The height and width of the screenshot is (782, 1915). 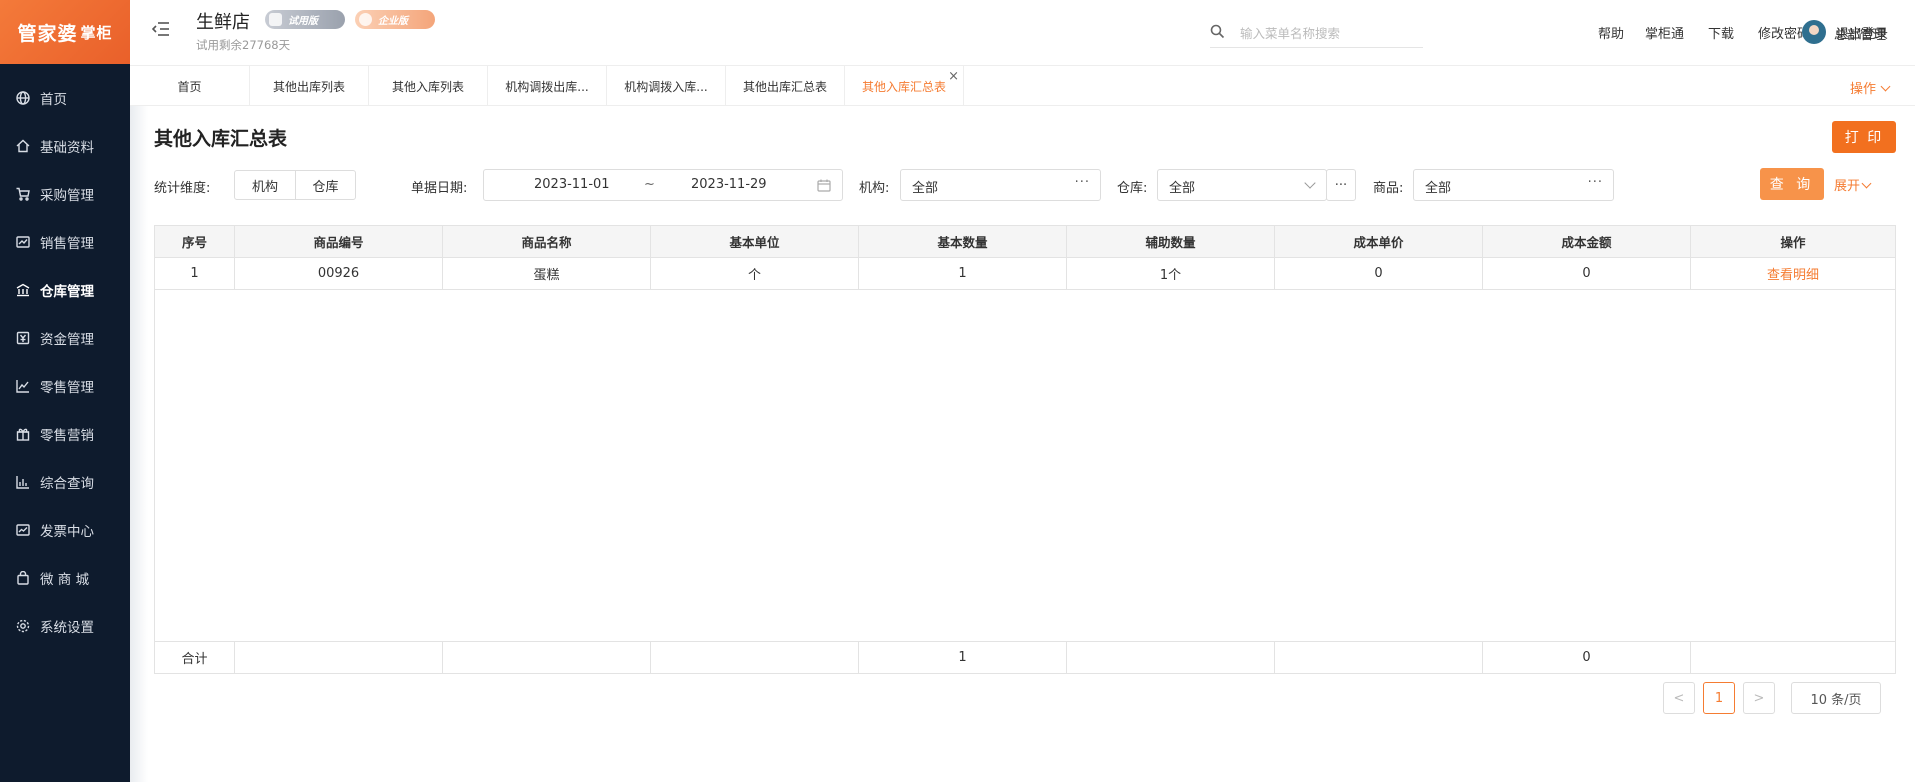 What do you see at coordinates (1611, 32) in the screenshot?
I see `help-link: 帮助` at bounding box center [1611, 32].